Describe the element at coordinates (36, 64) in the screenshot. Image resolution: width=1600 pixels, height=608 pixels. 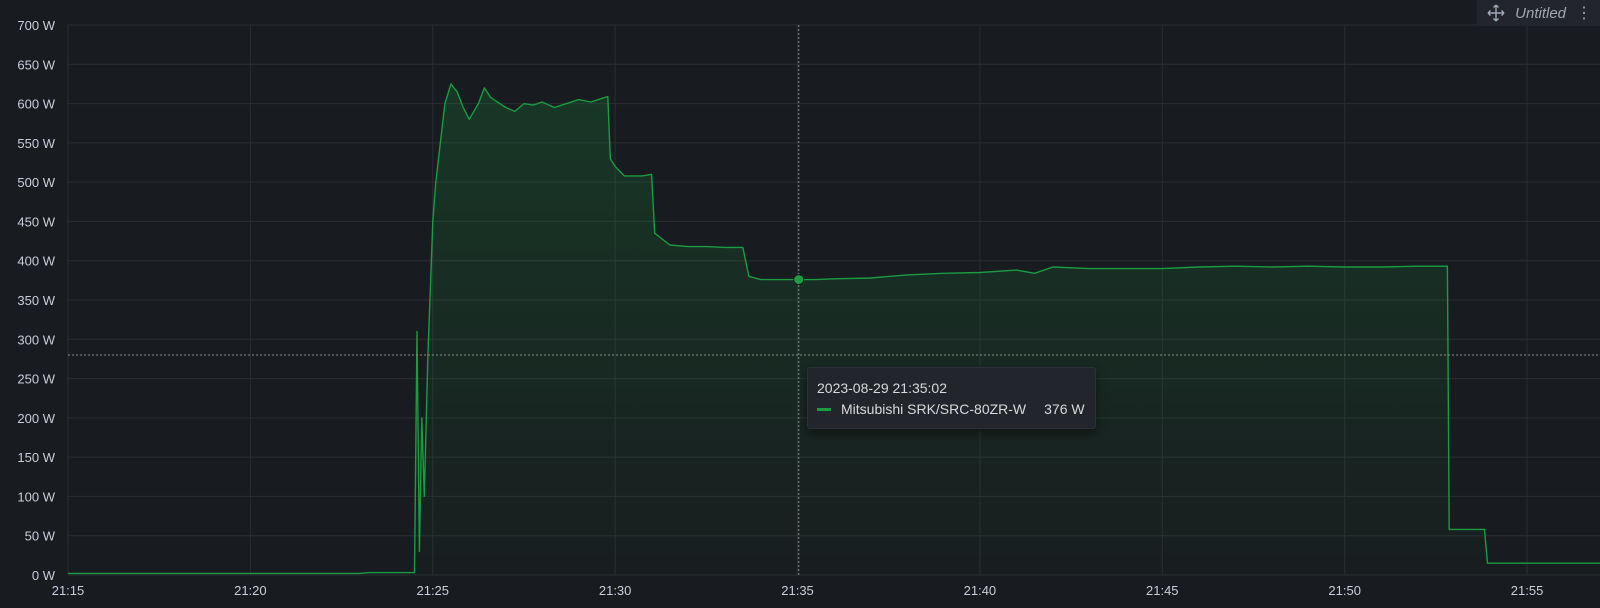
I see `y-tick-label: 650 W` at that location.